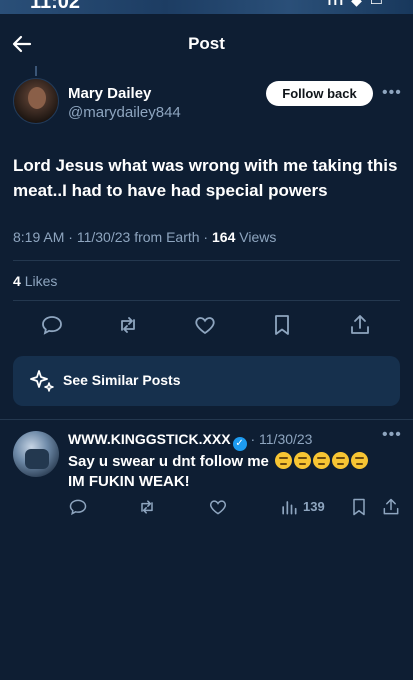 The width and height of the screenshot is (413, 680). What do you see at coordinates (36, 71) in the screenshot?
I see `thread-line` at bounding box center [36, 71].